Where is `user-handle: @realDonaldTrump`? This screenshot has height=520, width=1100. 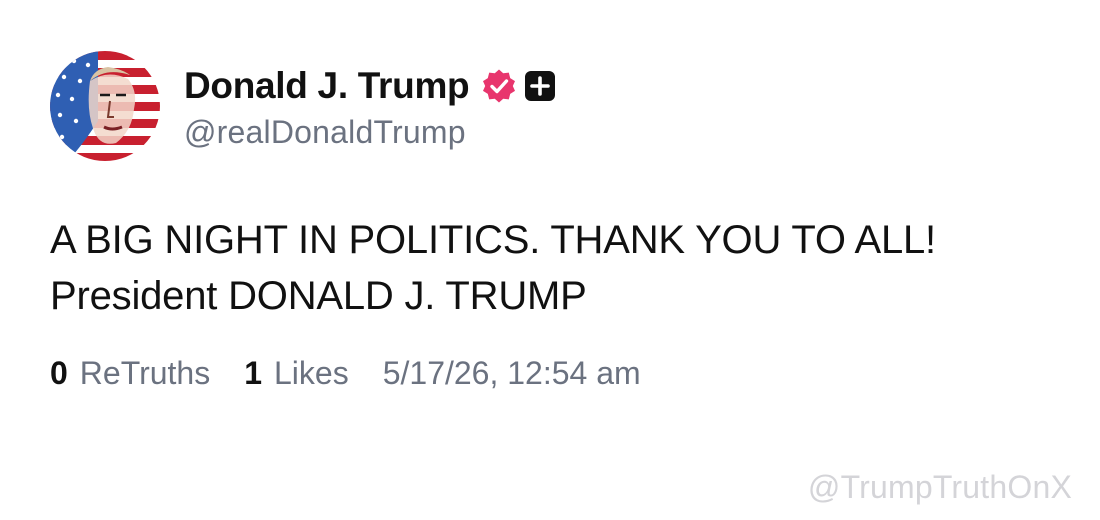 user-handle: @realDonaldTrump is located at coordinates (370, 132).